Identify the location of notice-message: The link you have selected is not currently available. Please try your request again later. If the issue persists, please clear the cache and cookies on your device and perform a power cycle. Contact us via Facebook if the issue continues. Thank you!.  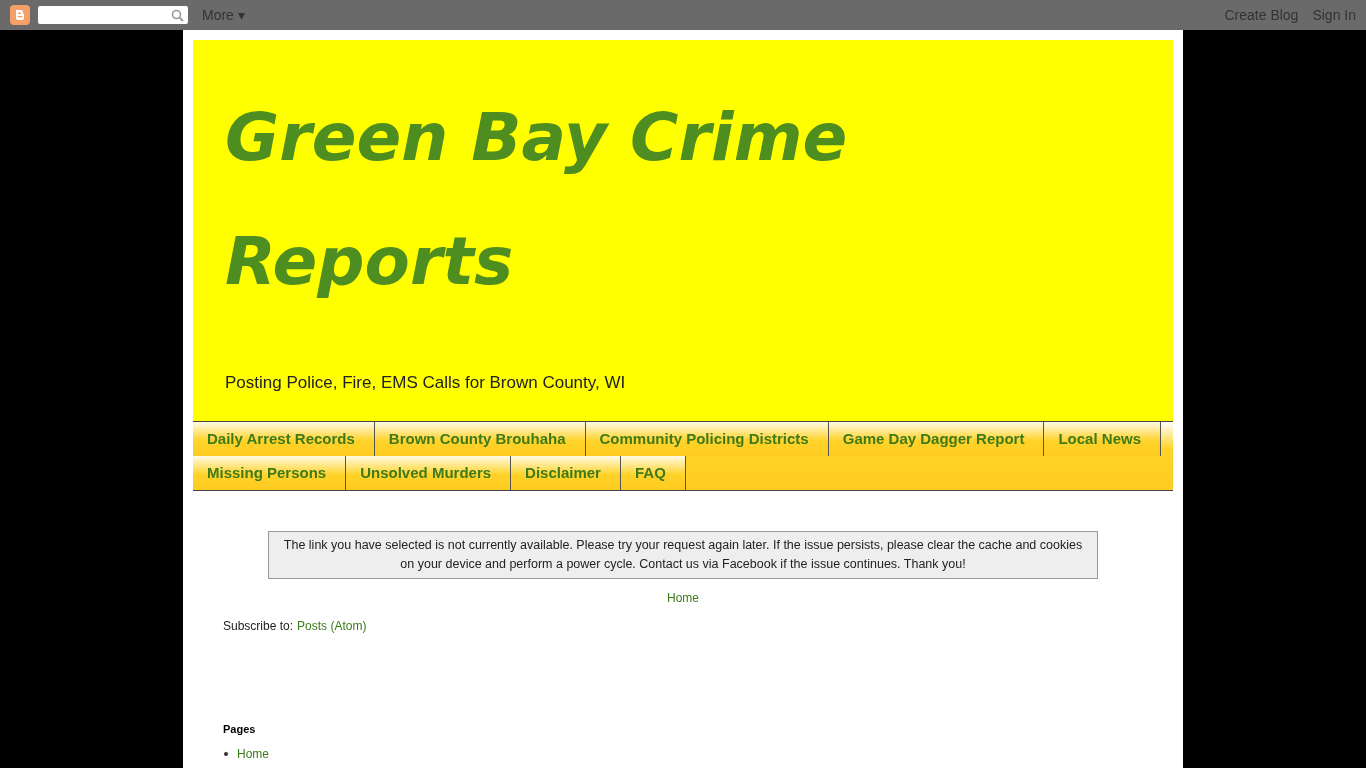
(683, 555).